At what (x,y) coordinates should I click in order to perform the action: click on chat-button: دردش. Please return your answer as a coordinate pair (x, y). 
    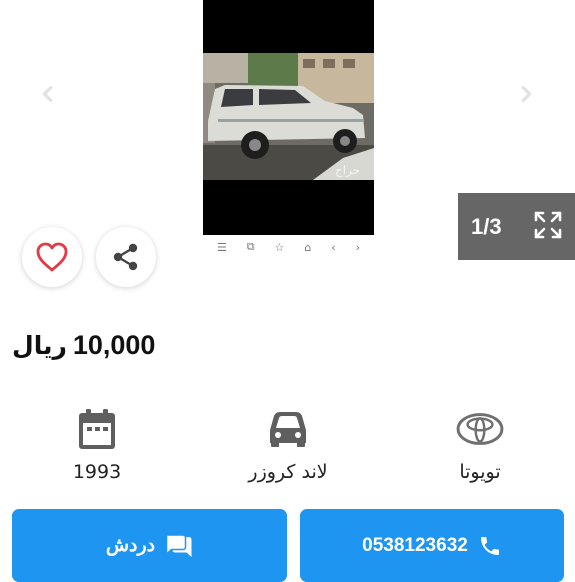
    Looking at the image, I should click on (149, 545).